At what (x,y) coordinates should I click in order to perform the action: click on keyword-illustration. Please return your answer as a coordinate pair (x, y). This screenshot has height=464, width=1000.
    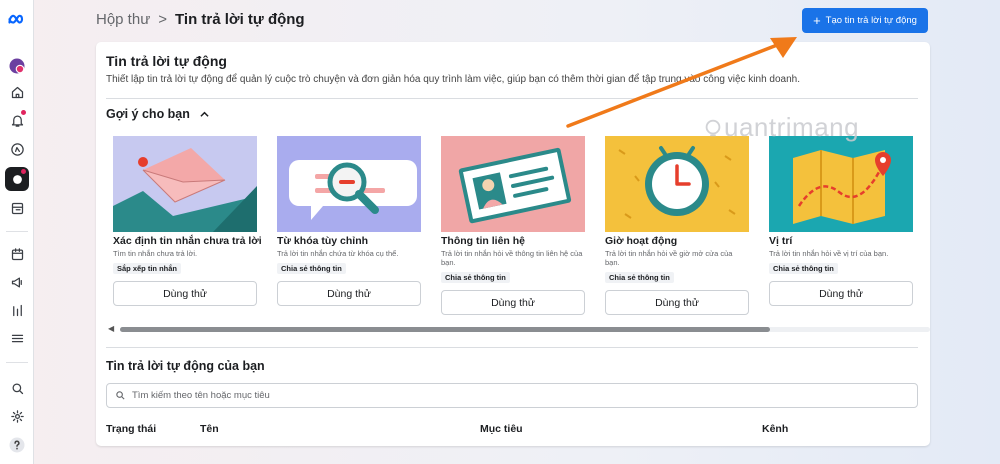
    Looking at the image, I should click on (349, 184).